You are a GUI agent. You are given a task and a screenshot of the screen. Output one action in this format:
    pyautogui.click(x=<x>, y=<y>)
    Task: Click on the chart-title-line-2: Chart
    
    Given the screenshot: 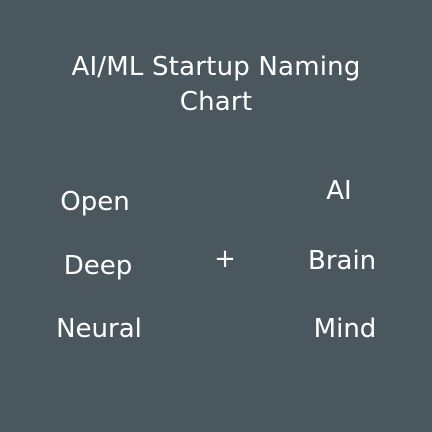 What is the action you would take?
    pyautogui.click(x=216, y=102)
    